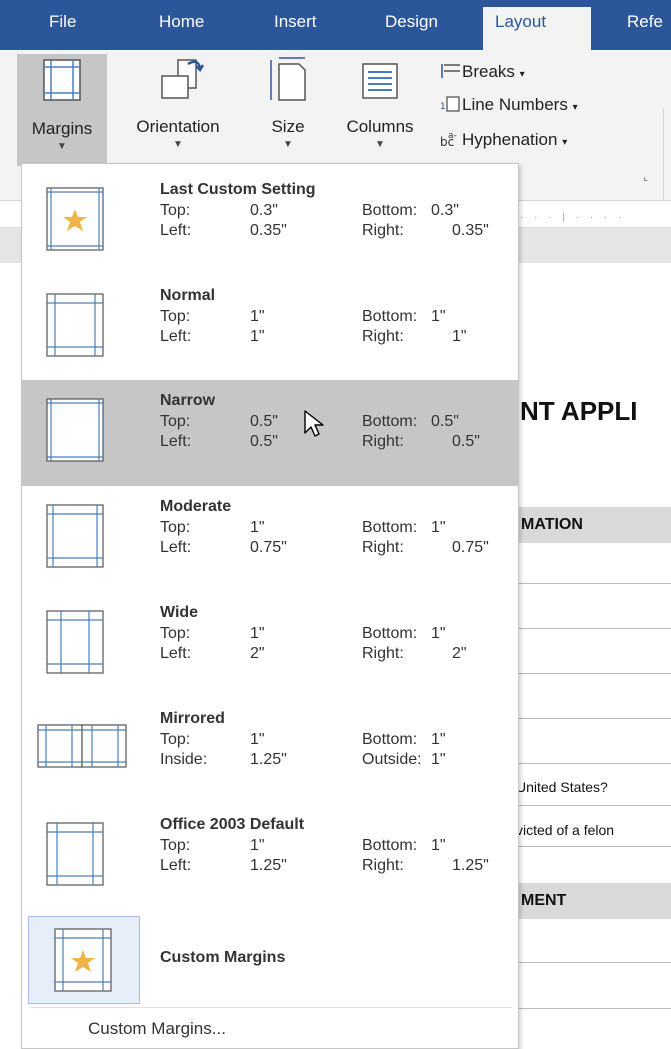 The height and width of the screenshot is (1049, 671). I want to click on margins-label: Margins, so click(62, 128).